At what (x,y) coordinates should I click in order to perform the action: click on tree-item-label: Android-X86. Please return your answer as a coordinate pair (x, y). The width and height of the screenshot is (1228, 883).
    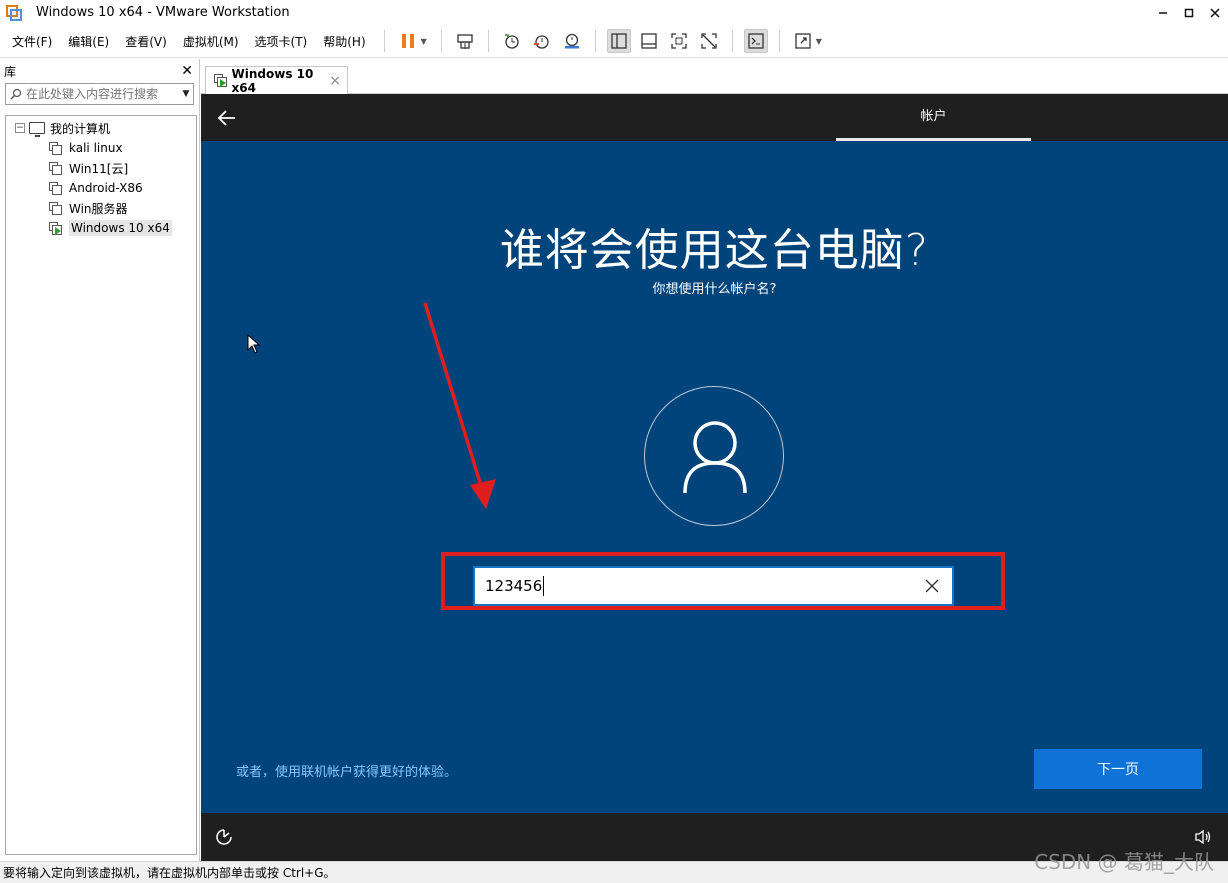
    Looking at the image, I should click on (106, 188).